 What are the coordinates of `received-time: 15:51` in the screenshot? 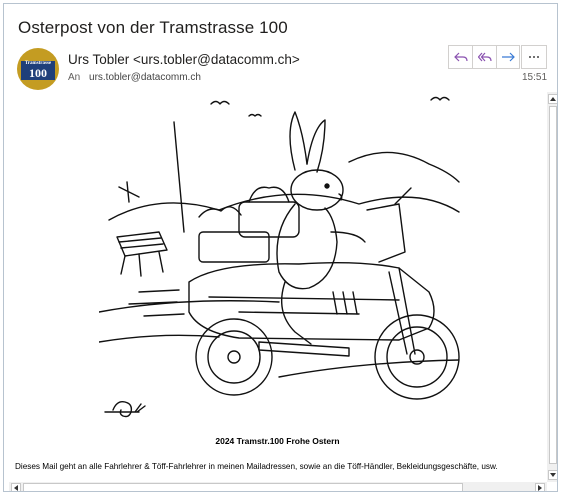 It's located at (535, 77).